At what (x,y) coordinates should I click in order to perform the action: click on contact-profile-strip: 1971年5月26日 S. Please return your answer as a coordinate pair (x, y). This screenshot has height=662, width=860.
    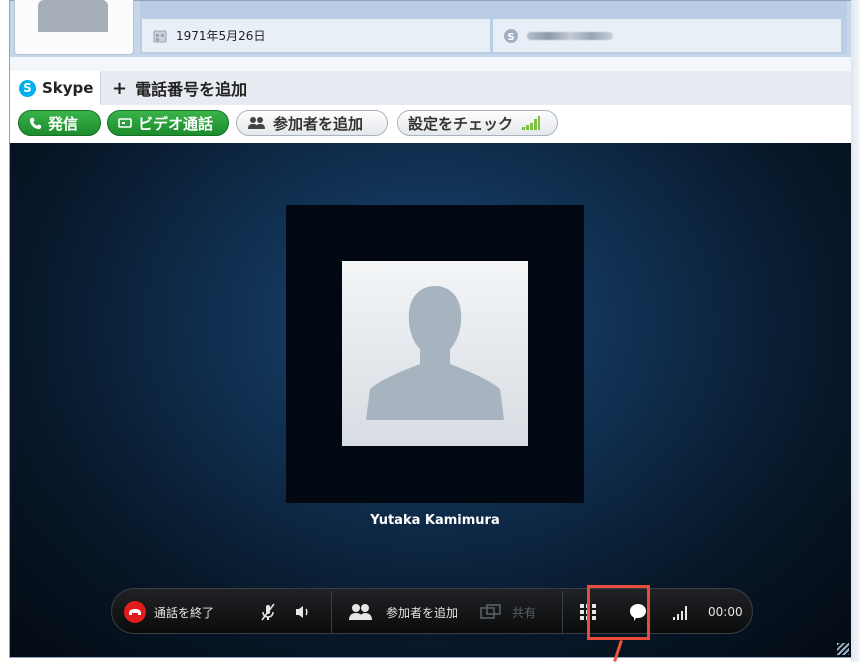
    Looking at the image, I should click on (430, 28).